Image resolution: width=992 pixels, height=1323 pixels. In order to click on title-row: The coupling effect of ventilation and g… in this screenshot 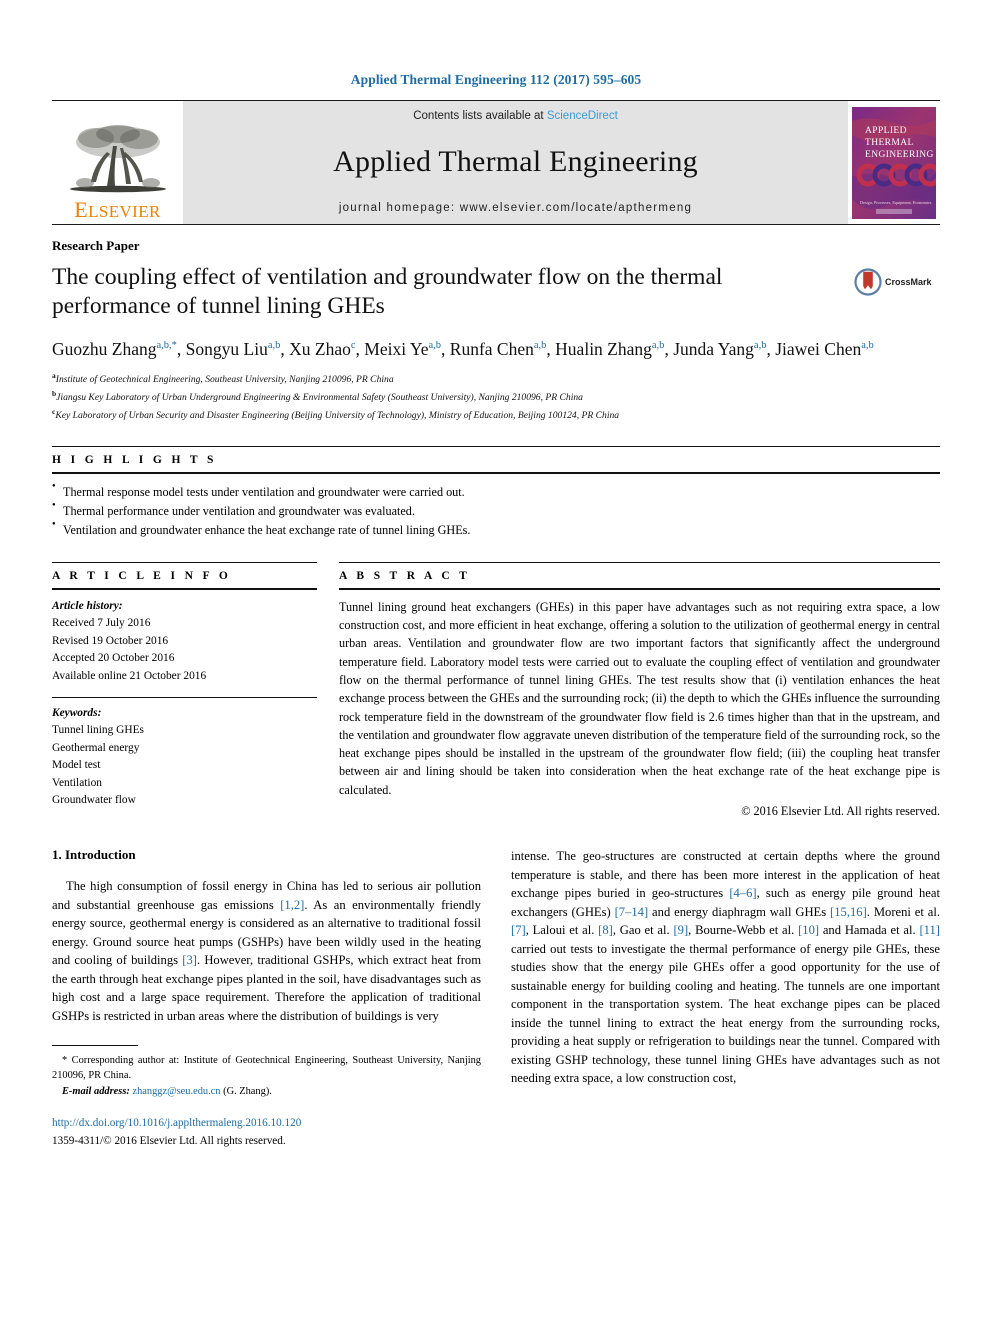, I will do `click(496, 292)`.